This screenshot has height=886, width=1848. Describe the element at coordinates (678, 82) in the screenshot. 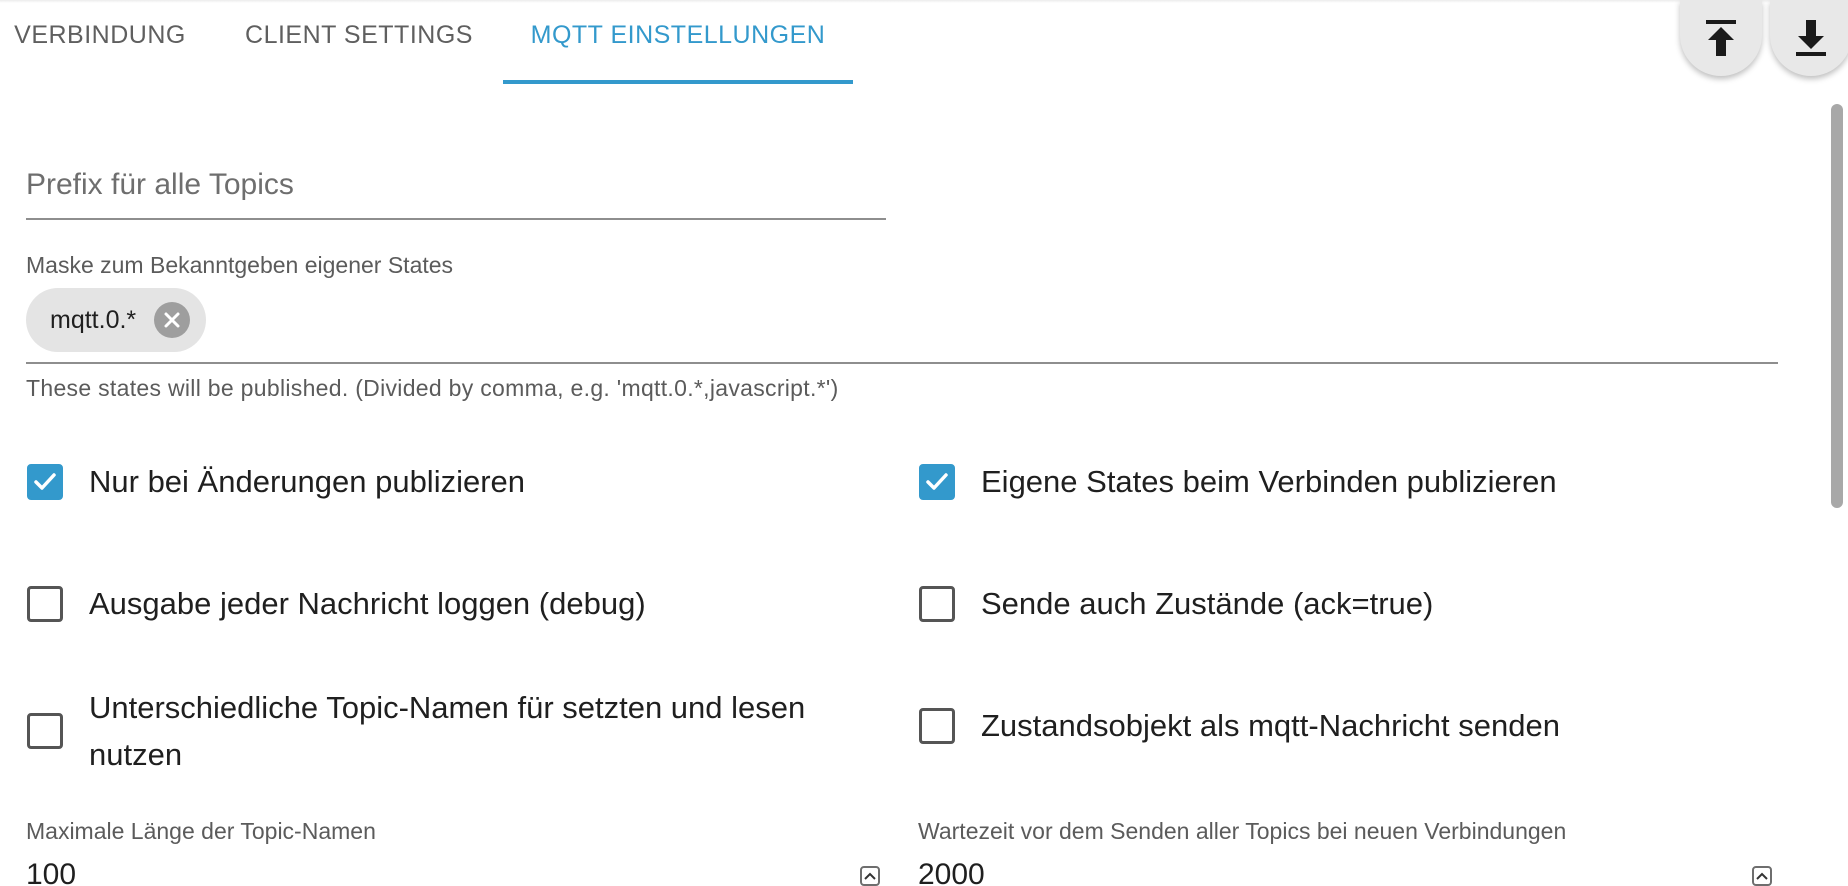

I see `active-tab-indicator` at that location.